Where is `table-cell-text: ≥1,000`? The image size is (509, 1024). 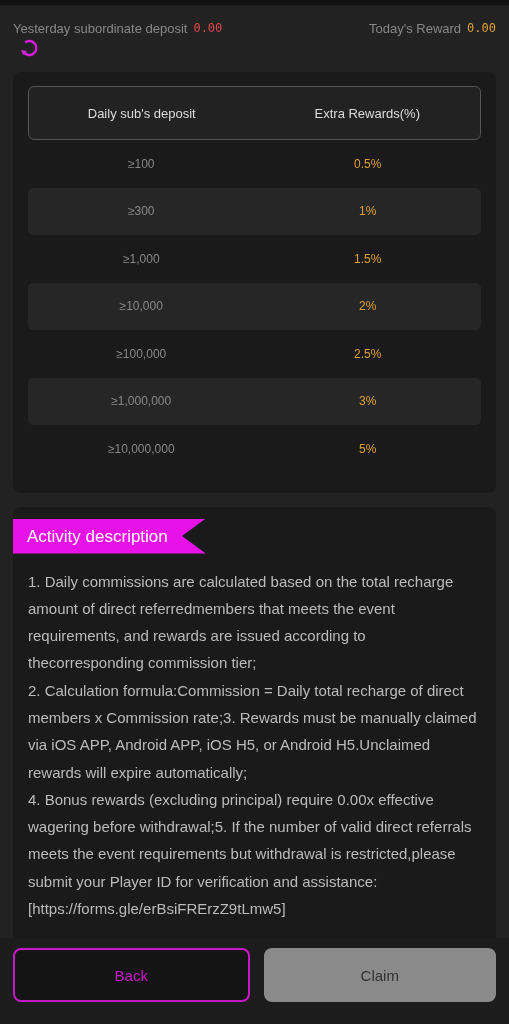
table-cell-text: ≥1,000 is located at coordinates (141, 258).